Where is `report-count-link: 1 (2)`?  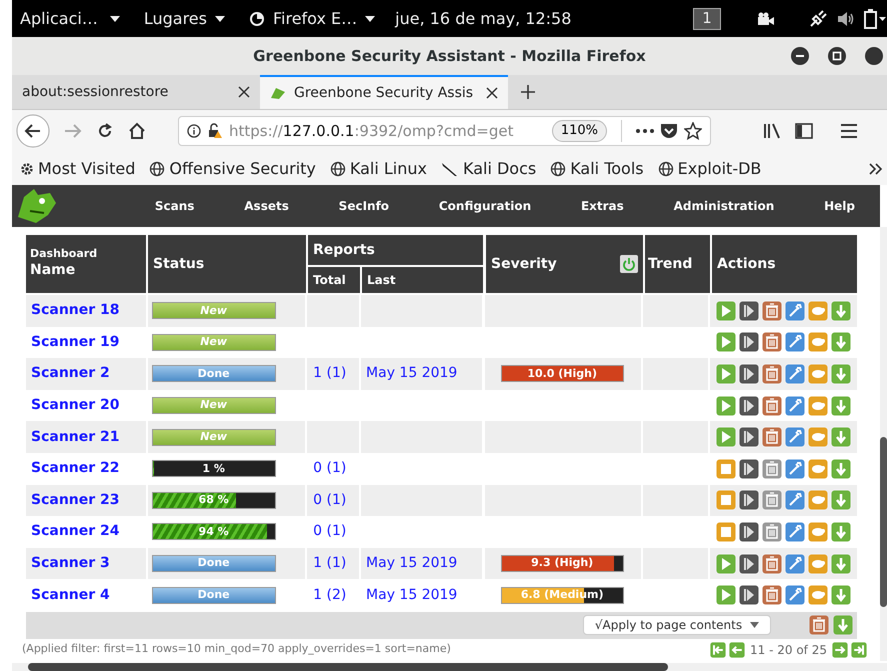 report-count-link: 1 (2) is located at coordinates (329, 595).